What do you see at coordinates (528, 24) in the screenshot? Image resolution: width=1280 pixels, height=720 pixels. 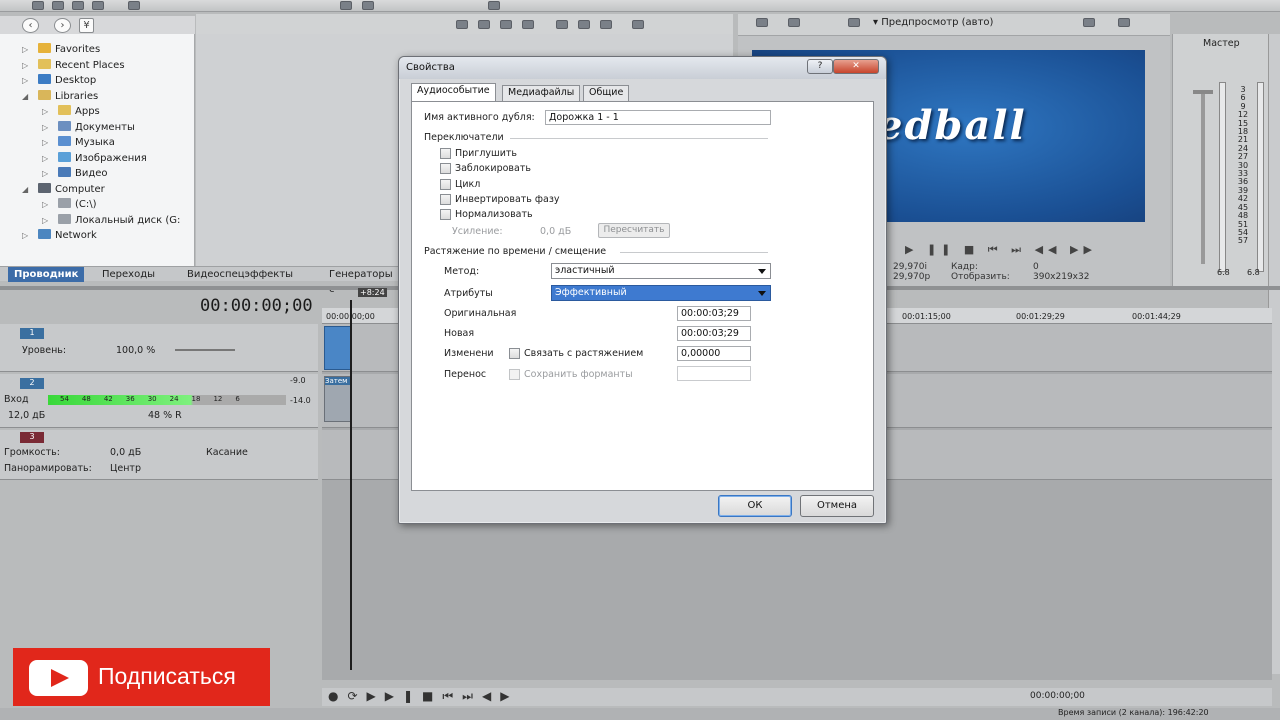 I see `new-folder-icon` at bounding box center [528, 24].